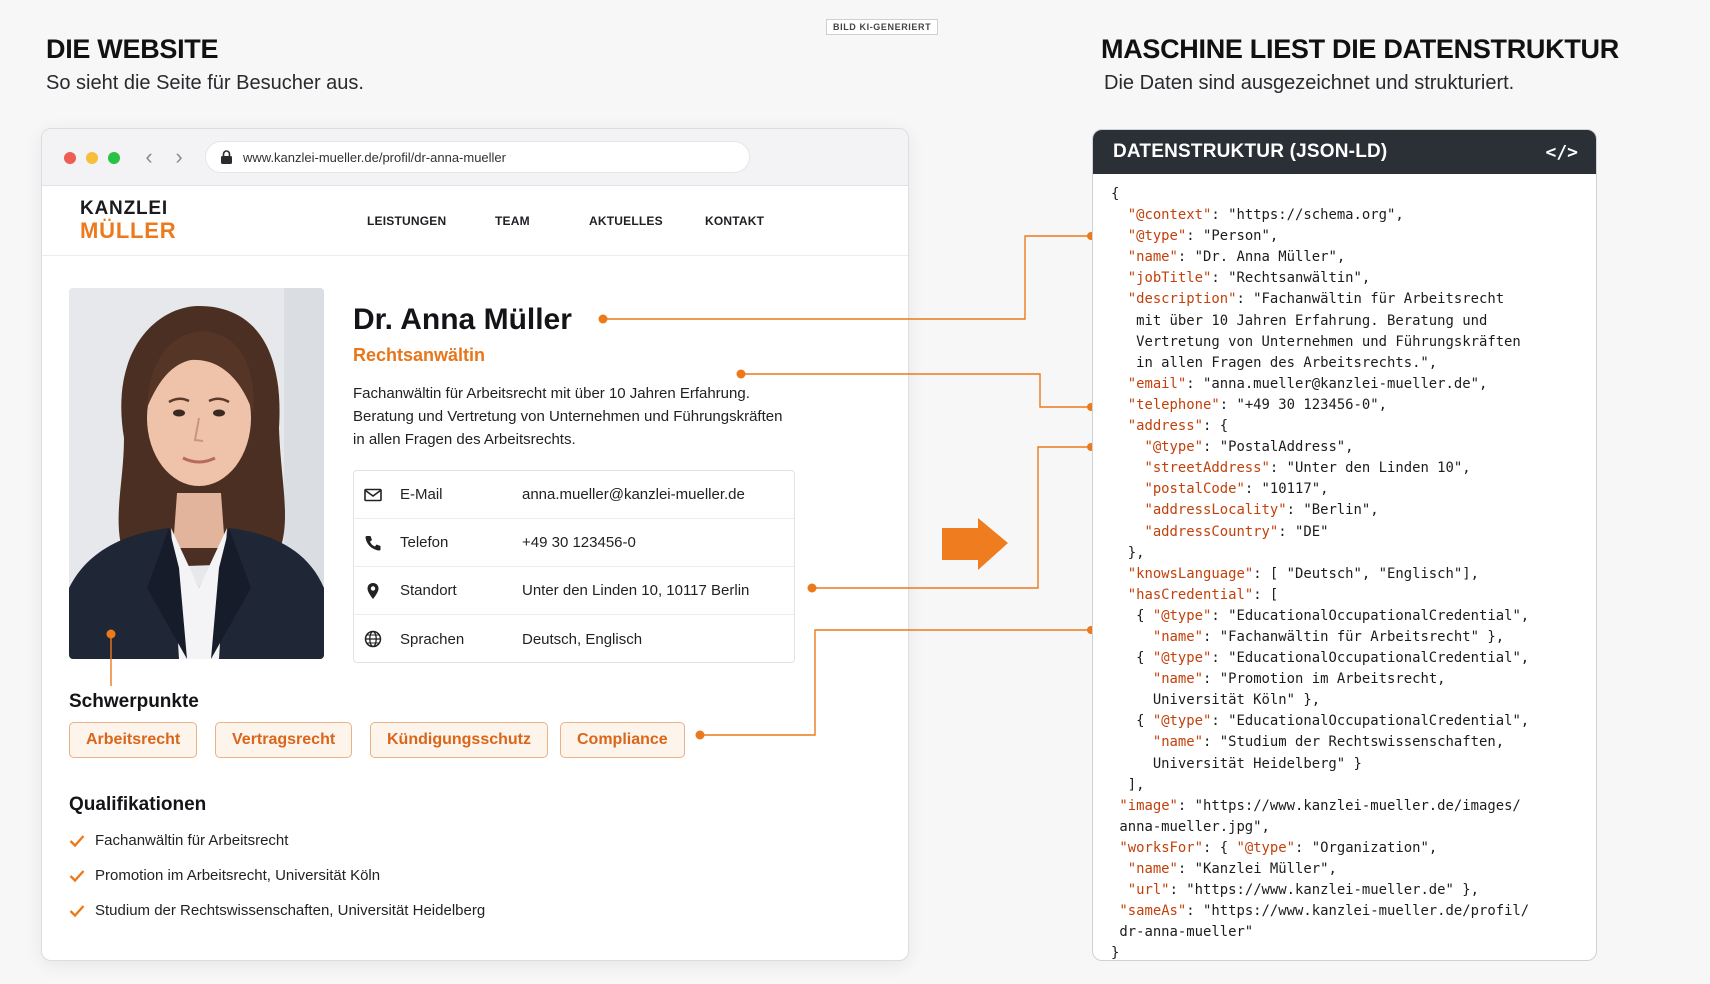 The image size is (1710, 984). Describe the element at coordinates (373, 494) in the screenshot. I see `mail-icon` at that location.